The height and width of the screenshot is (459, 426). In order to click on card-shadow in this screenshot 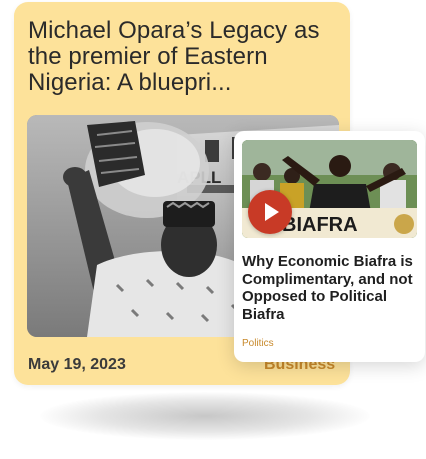, I will do `click(205, 416)`.